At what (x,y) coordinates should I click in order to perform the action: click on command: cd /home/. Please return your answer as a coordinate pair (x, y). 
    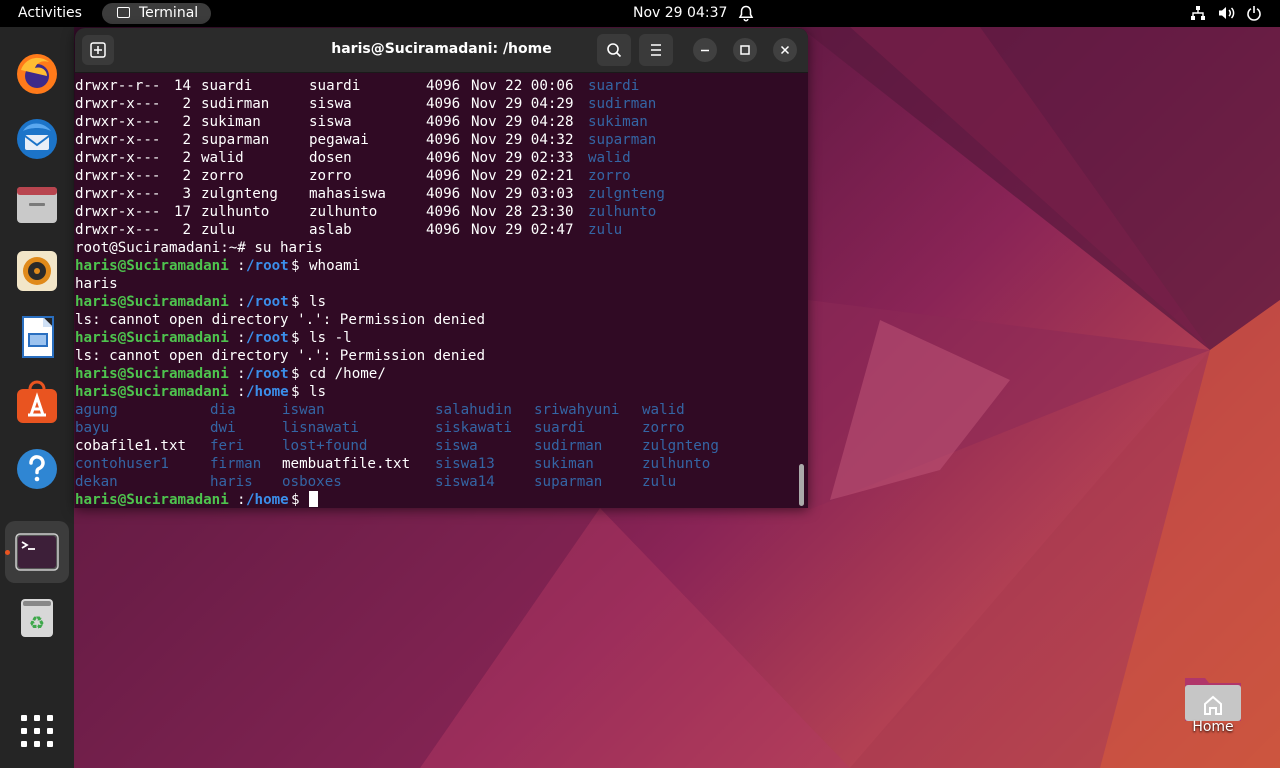
    Looking at the image, I should click on (347, 374).